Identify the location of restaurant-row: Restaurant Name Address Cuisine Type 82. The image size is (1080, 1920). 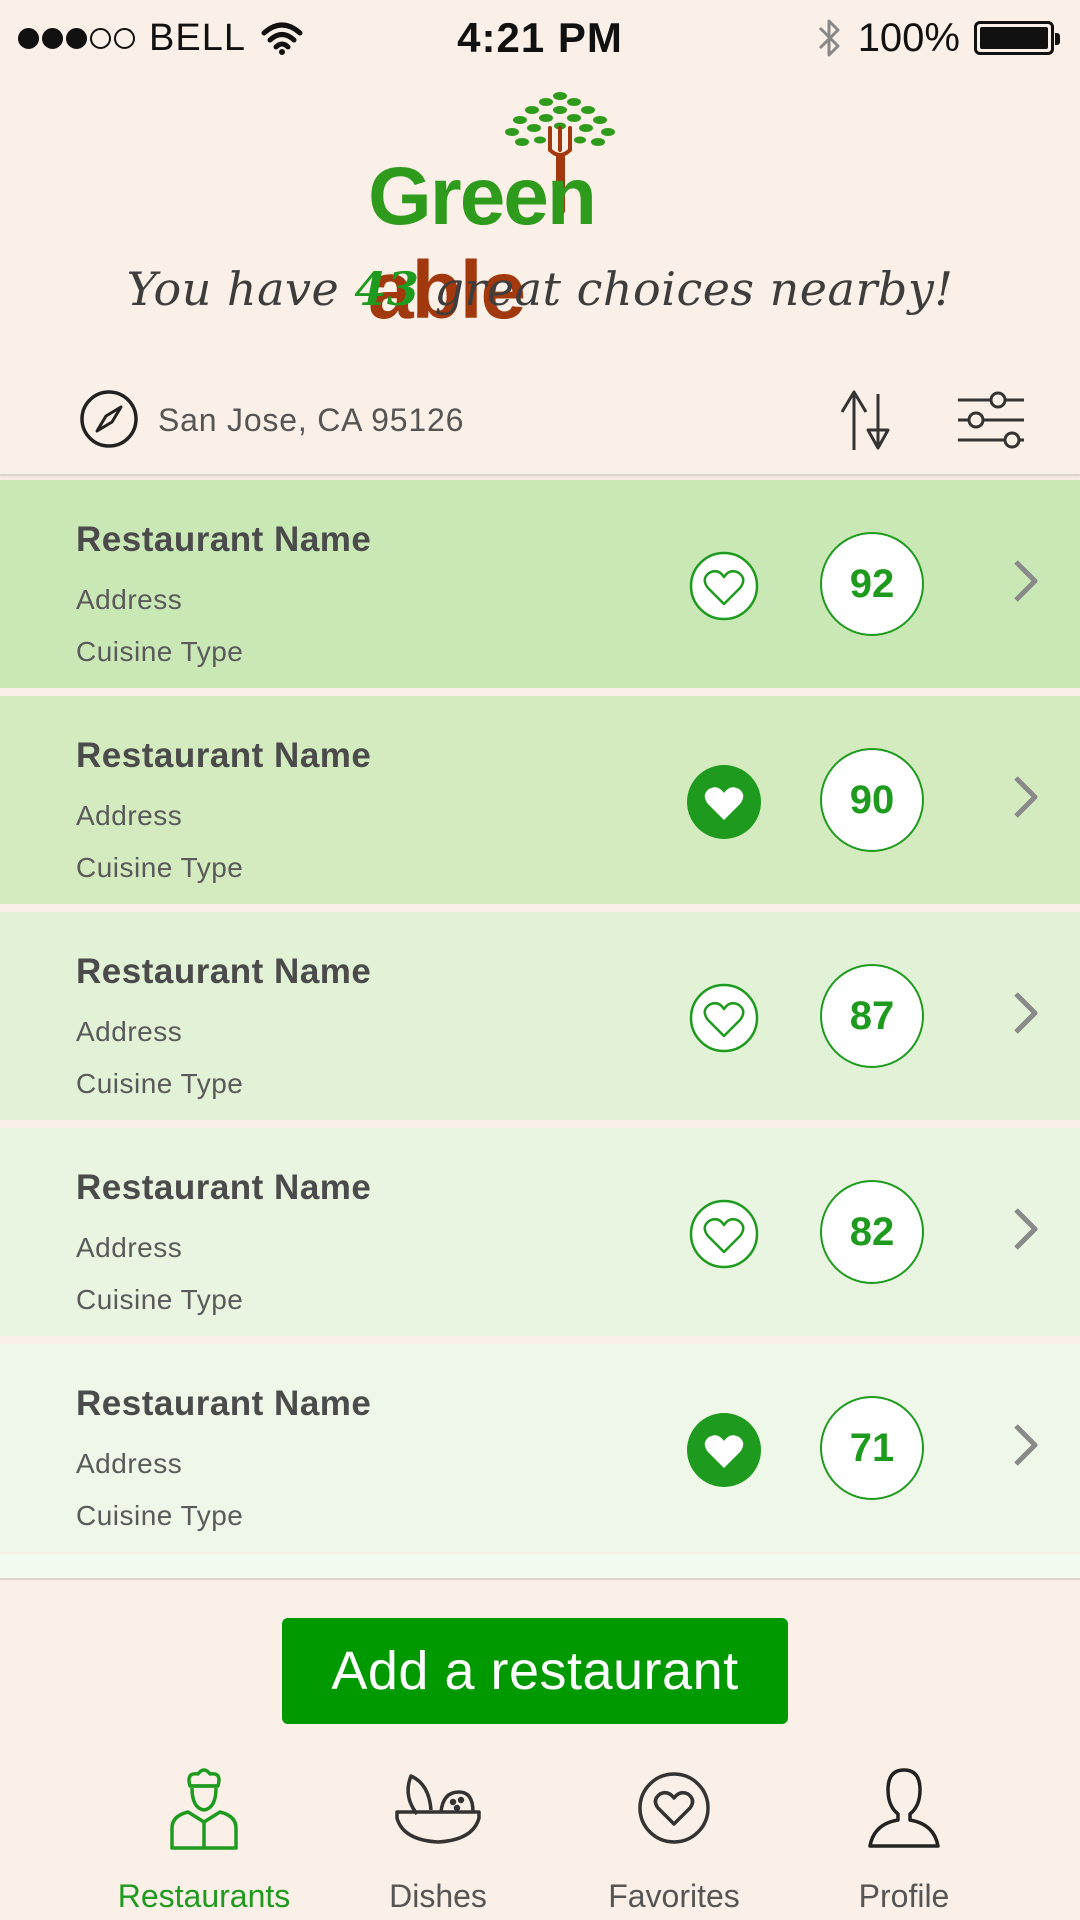
(540, 1232).